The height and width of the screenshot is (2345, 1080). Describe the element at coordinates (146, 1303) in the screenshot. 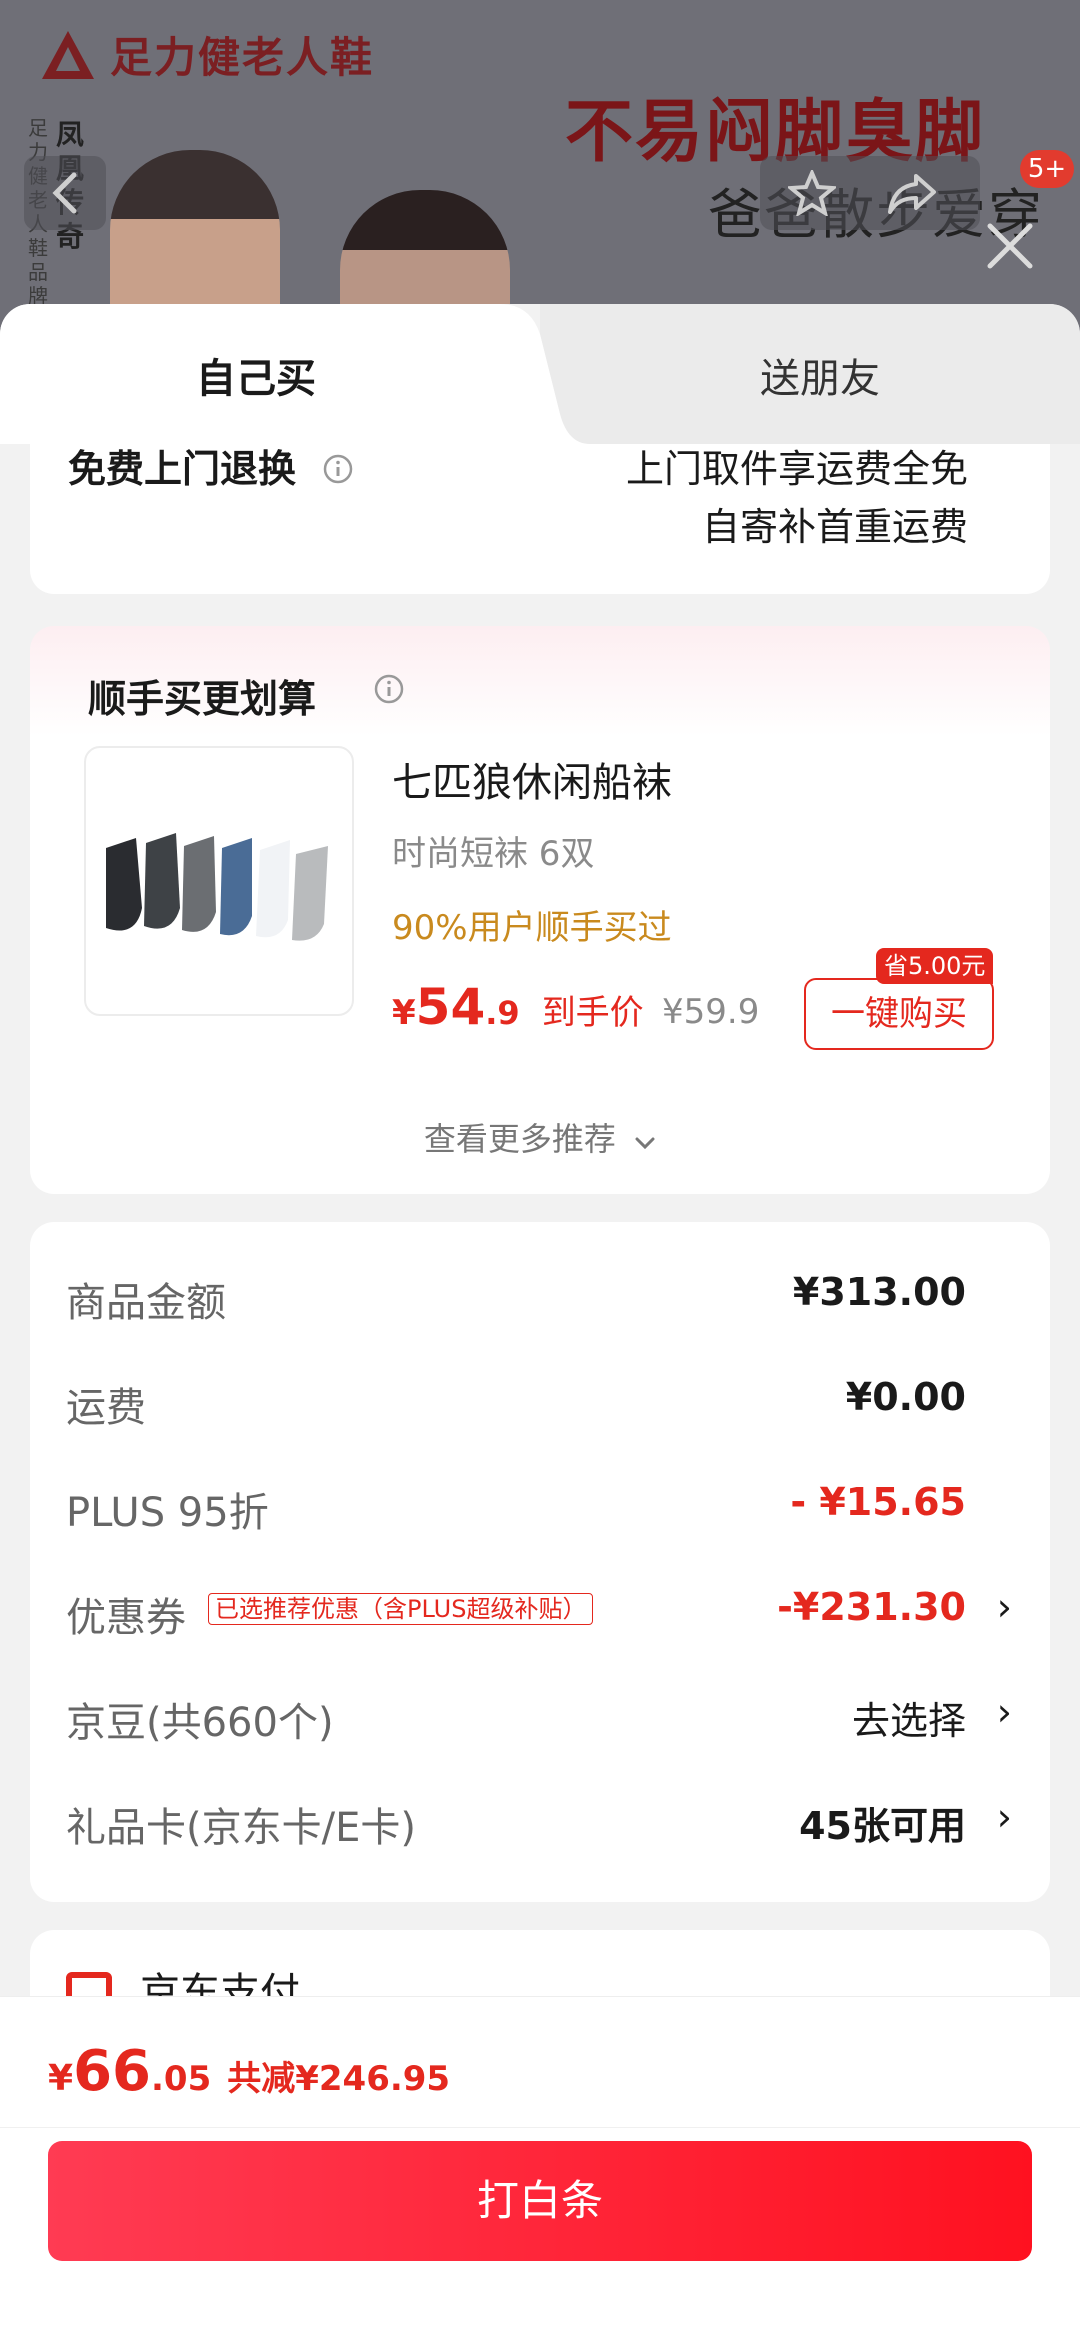

I see `goods-amount-label: 商品金额` at that location.